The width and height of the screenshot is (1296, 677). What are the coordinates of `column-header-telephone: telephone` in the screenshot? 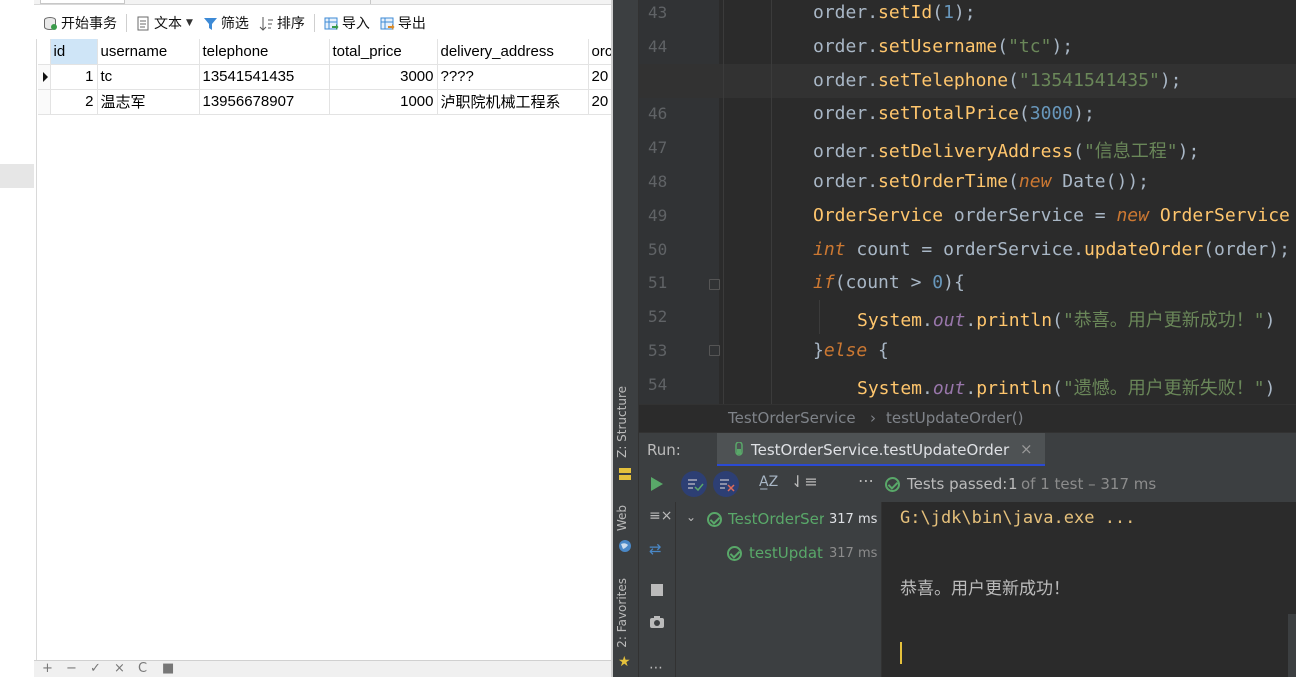 It's located at (264, 52).